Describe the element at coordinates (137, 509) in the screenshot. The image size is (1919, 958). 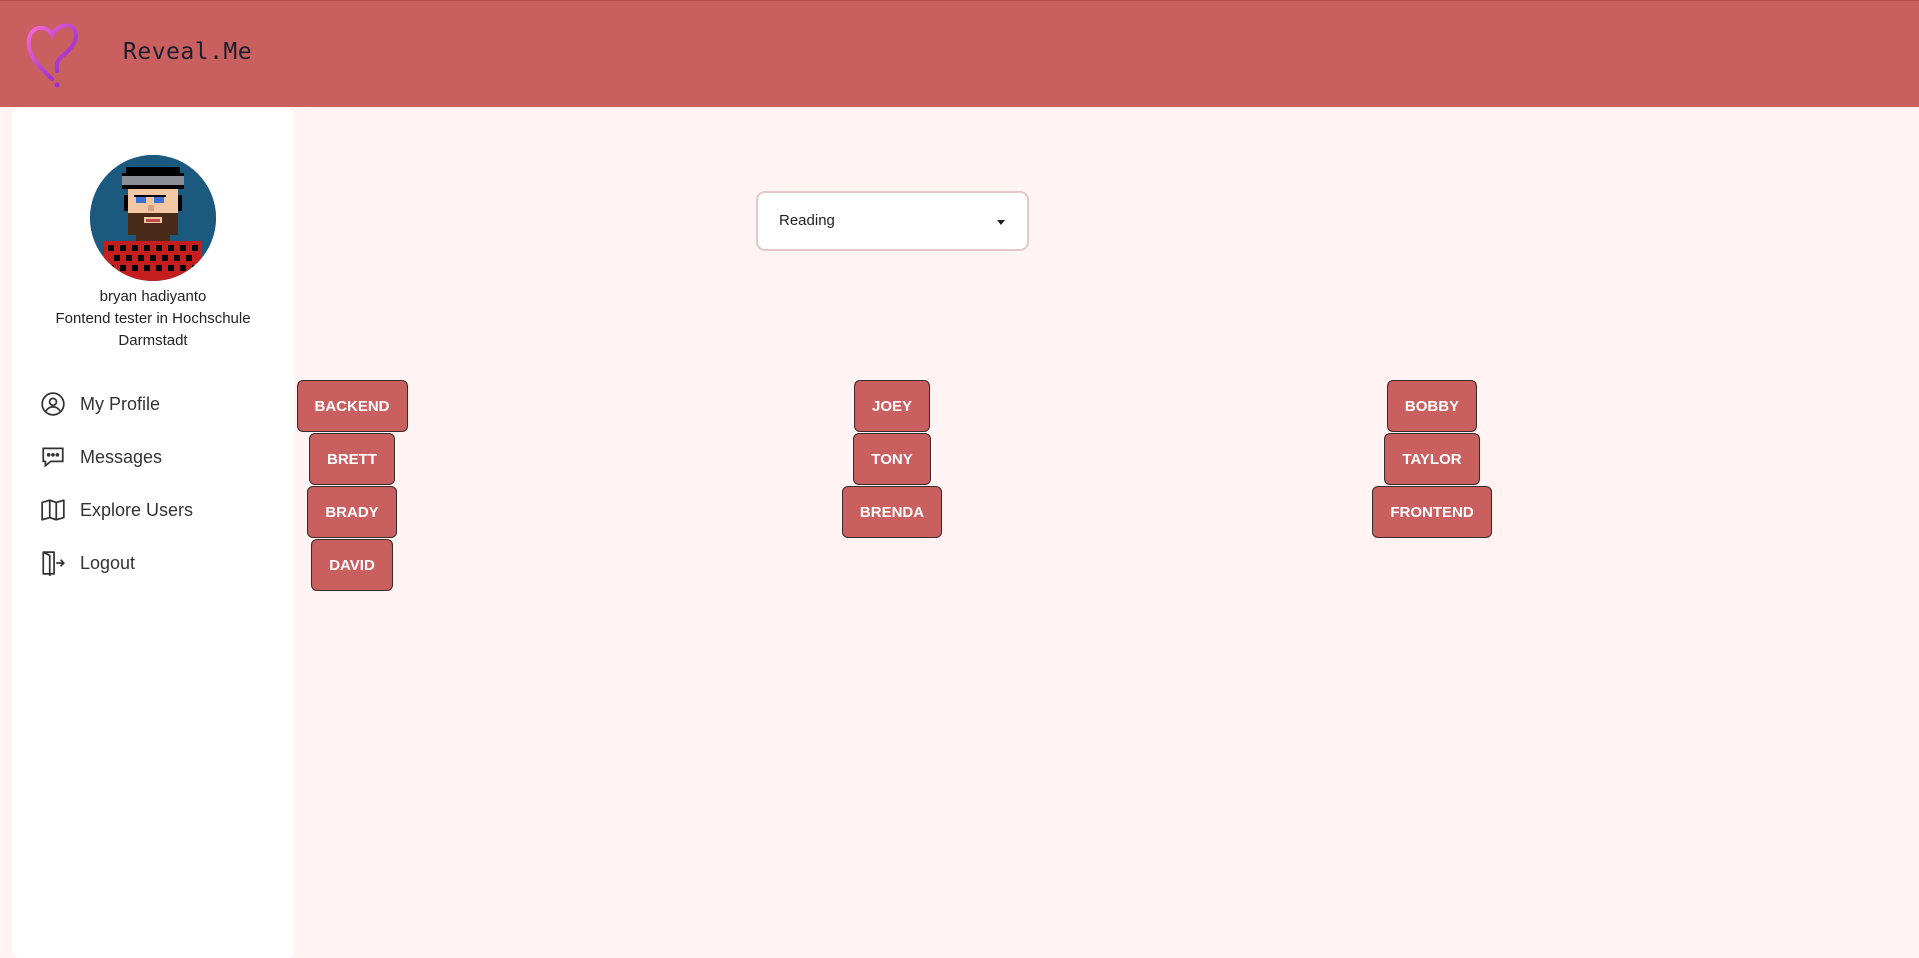
I see `nav-label: Explore Users` at that location.